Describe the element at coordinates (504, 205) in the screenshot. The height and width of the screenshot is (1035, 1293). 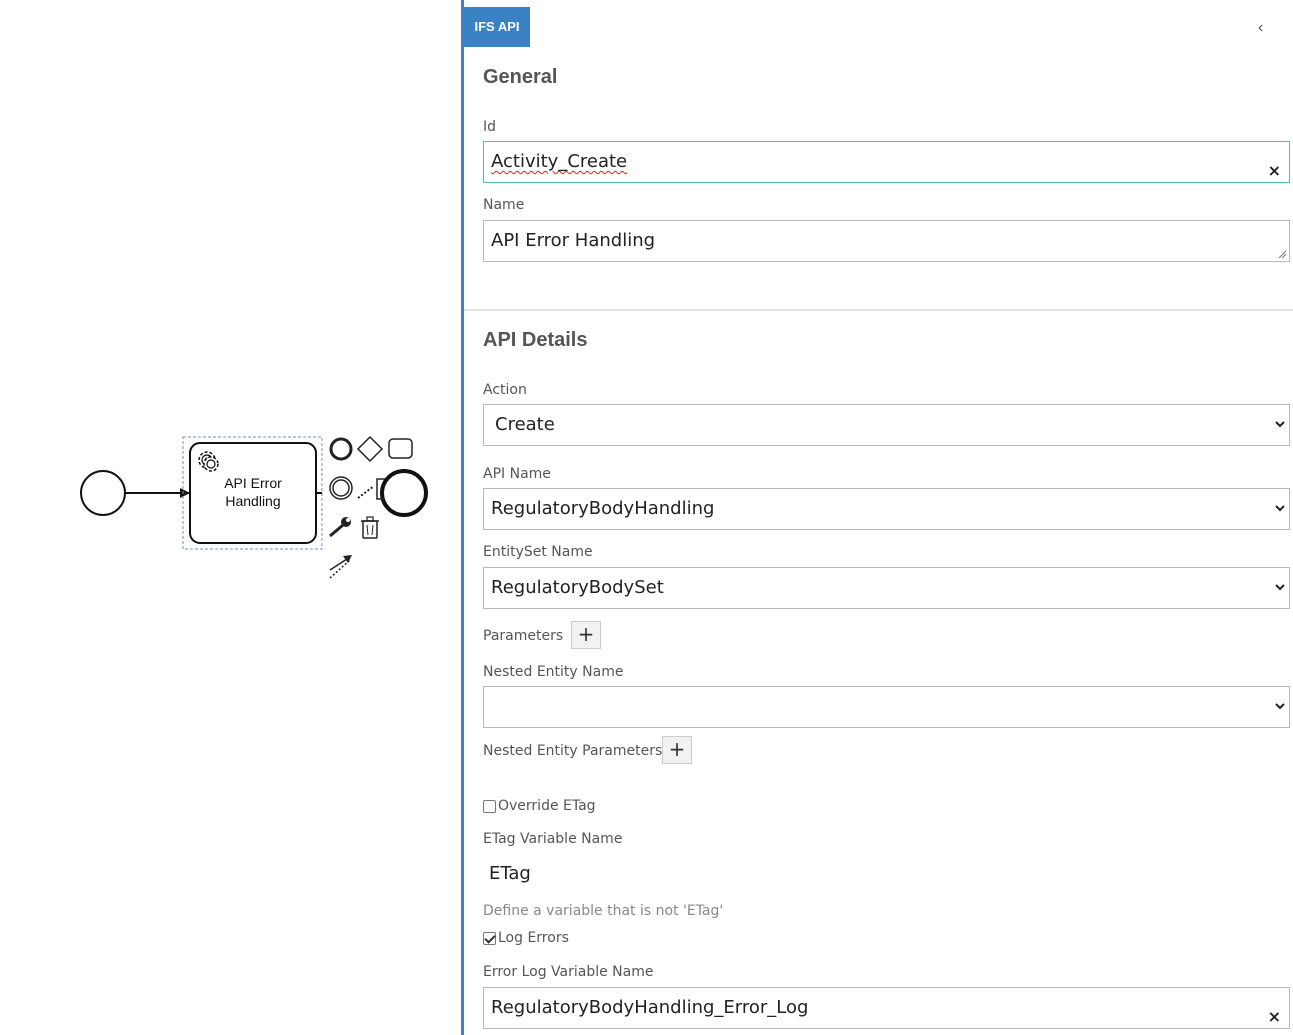
I see `name-label: Name` at that location.